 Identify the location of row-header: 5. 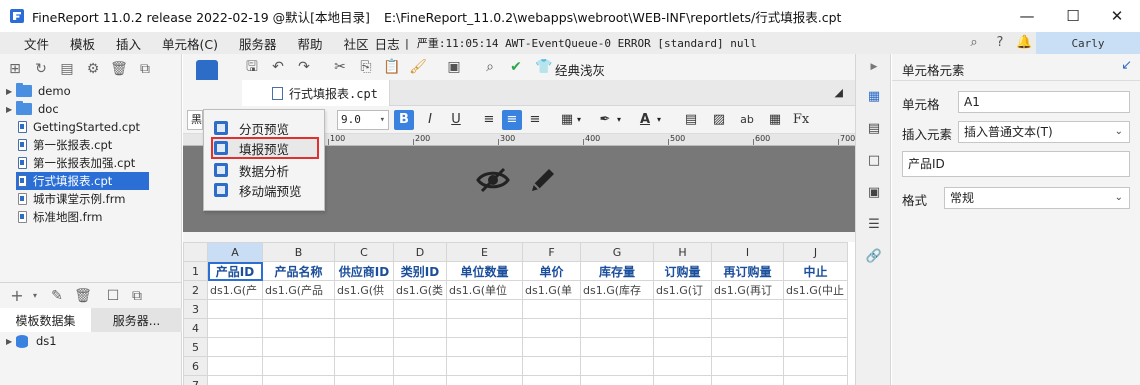
(195, 347).